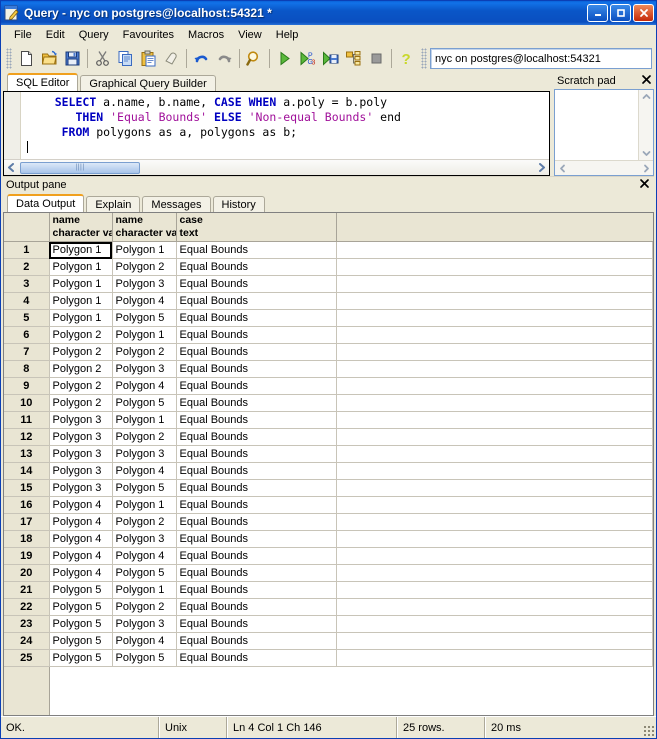  What do you see at coordinates (238, 204) in the screenshot?
I see `tab-history: History` at bounding box center [238, 204].